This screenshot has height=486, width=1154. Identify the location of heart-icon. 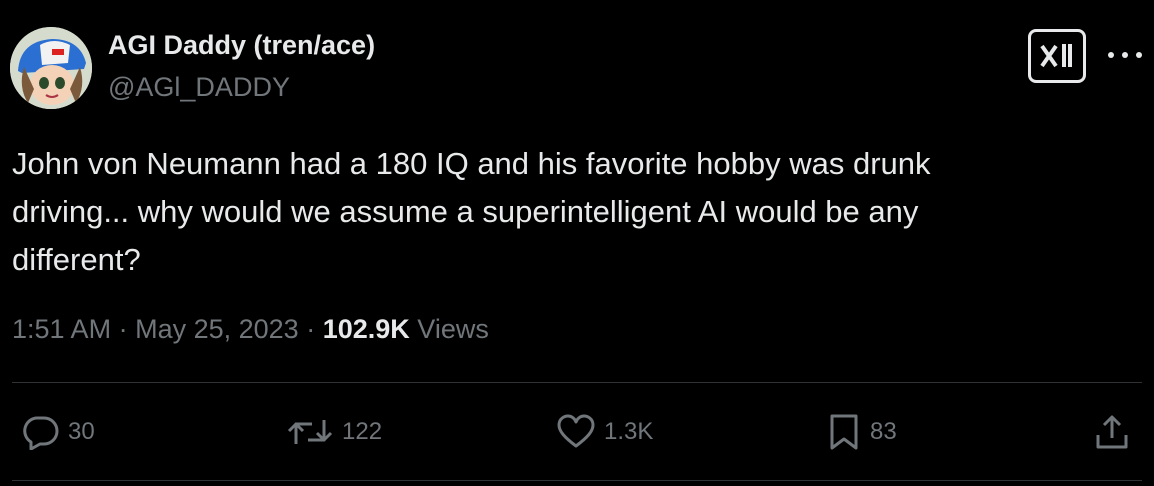
(576, 431).